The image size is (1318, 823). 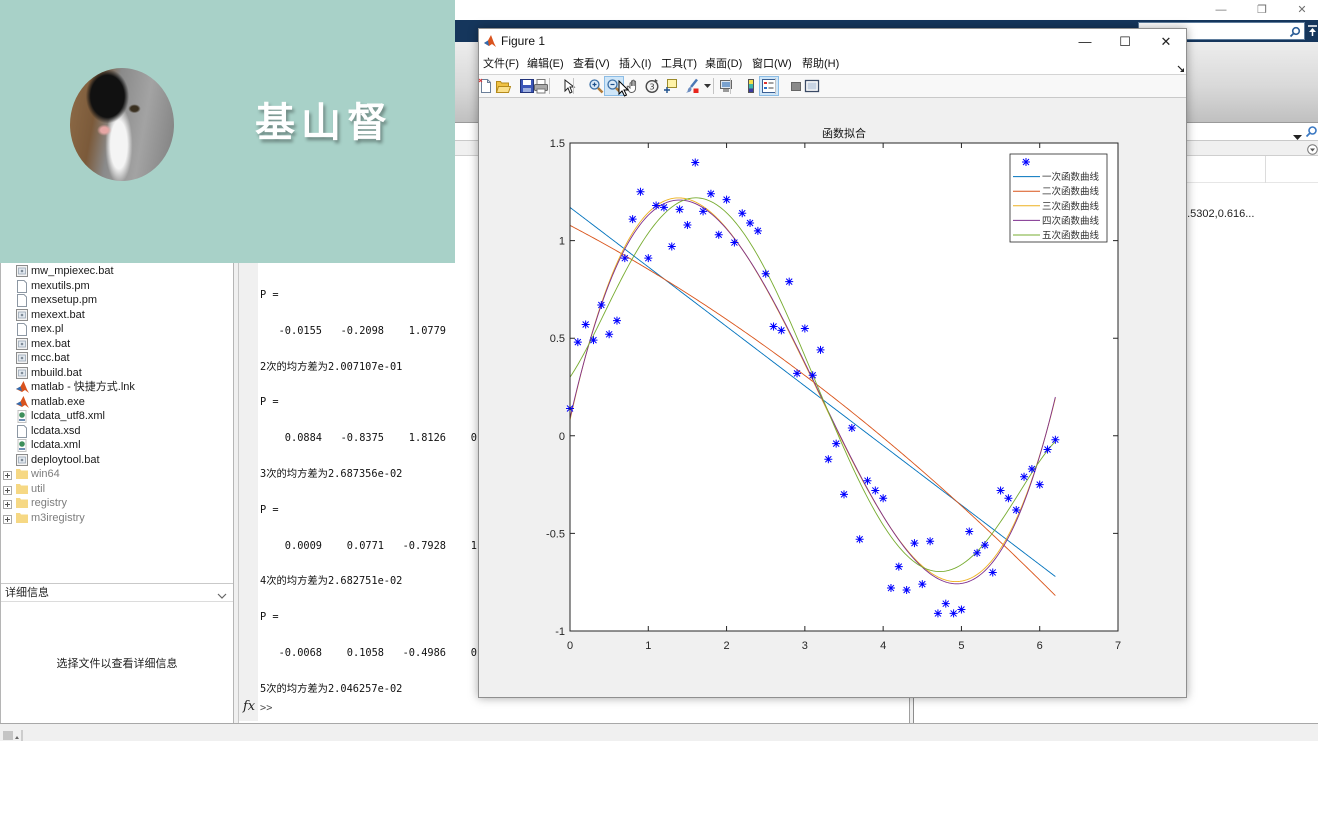 What do you see at coordinates (772, 64) in the screenshot?
I see `menu-window: 窗口(W)` at bounding box center [772, 64].